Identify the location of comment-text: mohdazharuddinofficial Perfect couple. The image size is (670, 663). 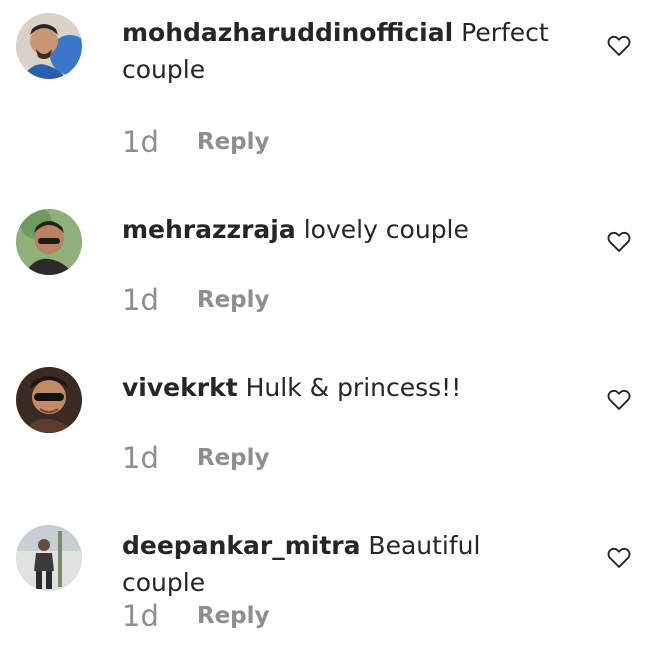
(342, 51).